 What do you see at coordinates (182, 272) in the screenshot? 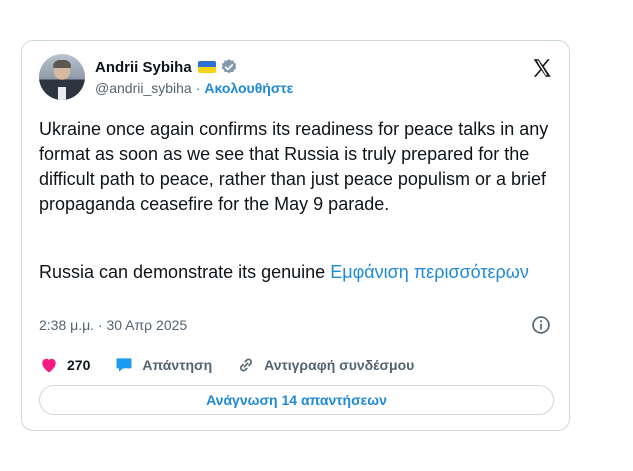
I see `tweet-paragraph-2: Russia can demonstrate its genuine` at bounding box center [182, 272].